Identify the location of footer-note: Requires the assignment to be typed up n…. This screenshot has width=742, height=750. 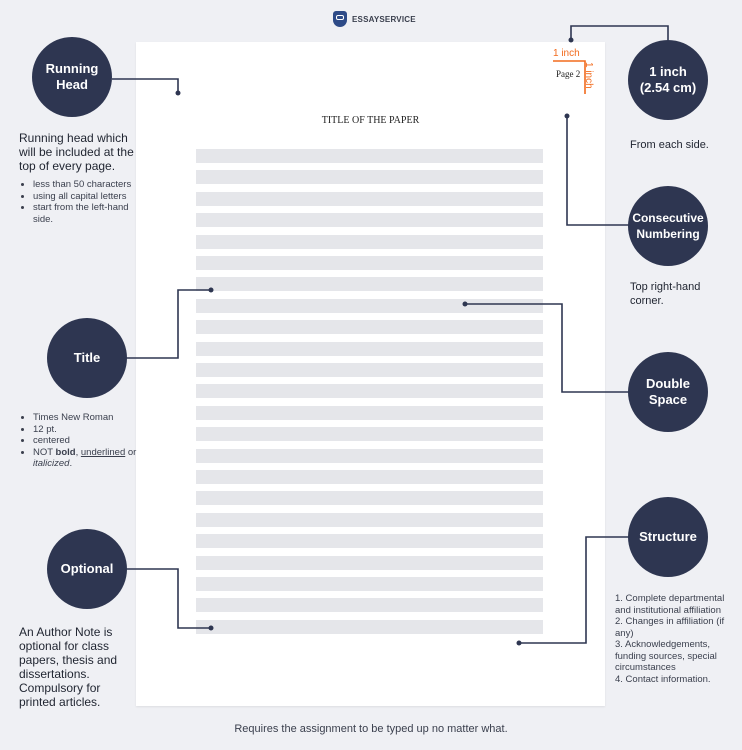
(371, 729).